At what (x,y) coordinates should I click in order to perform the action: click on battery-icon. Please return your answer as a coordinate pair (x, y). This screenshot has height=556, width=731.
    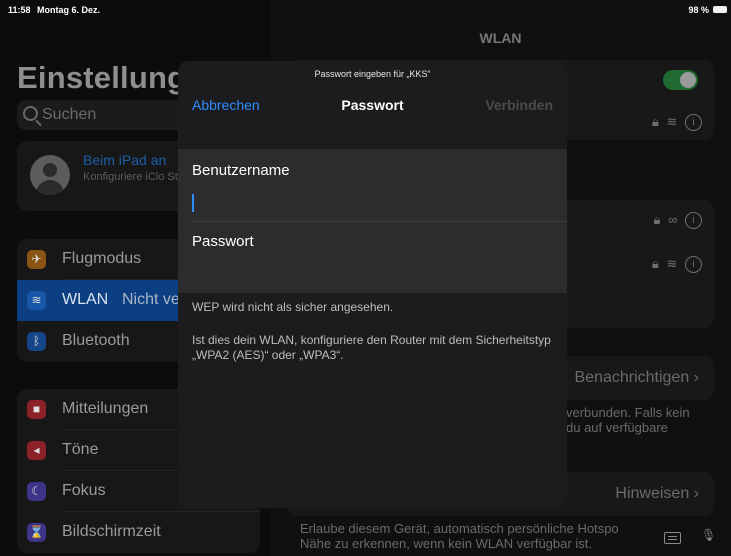
    Looking at the image, I should click on (720, 9).